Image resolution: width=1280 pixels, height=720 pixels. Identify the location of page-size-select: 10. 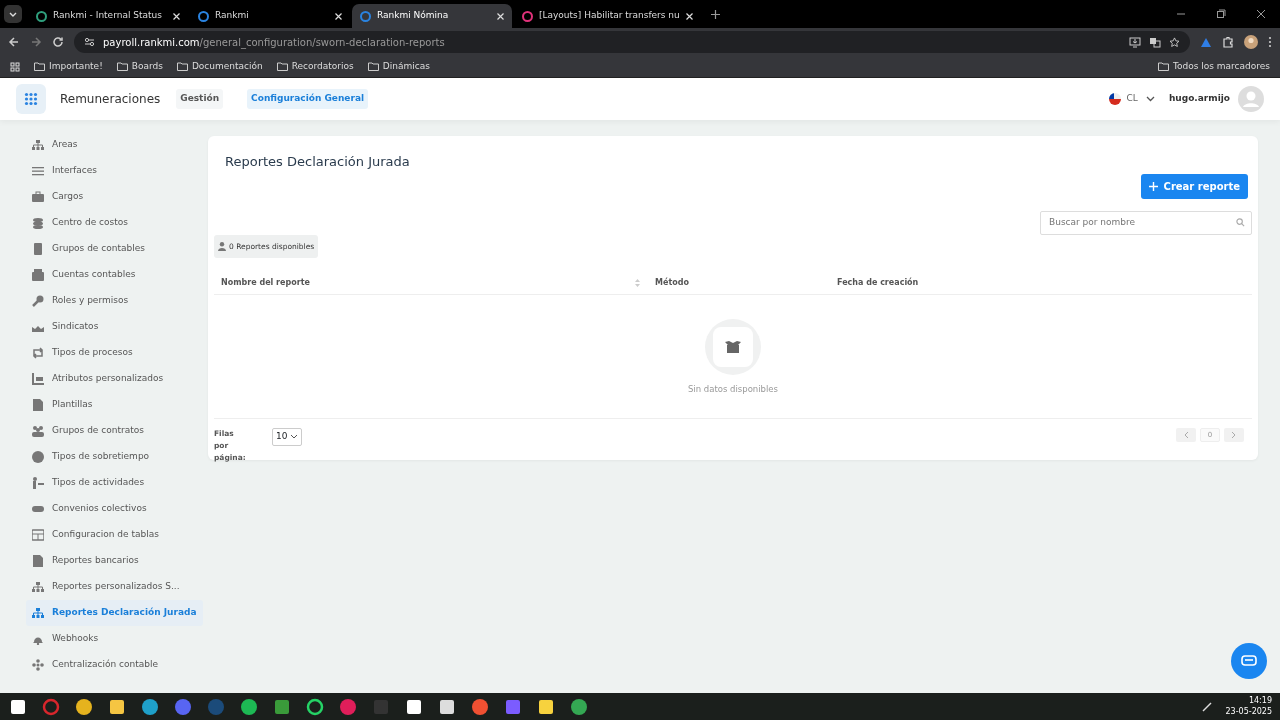
(287, 437).